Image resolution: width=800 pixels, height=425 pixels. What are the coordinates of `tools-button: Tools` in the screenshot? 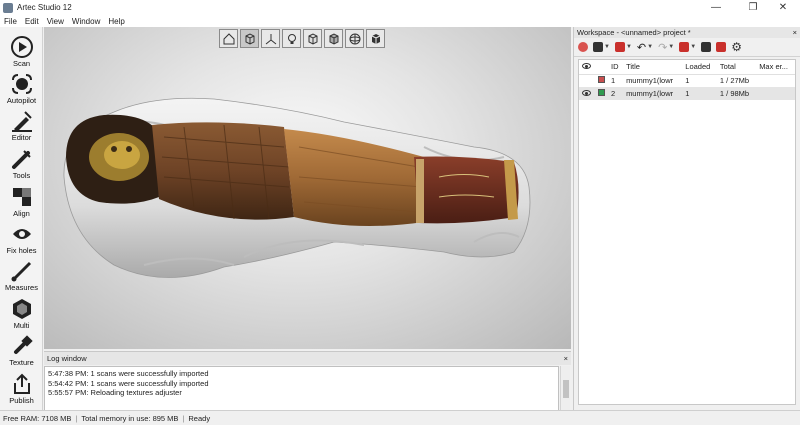 It's located at (21, 163).